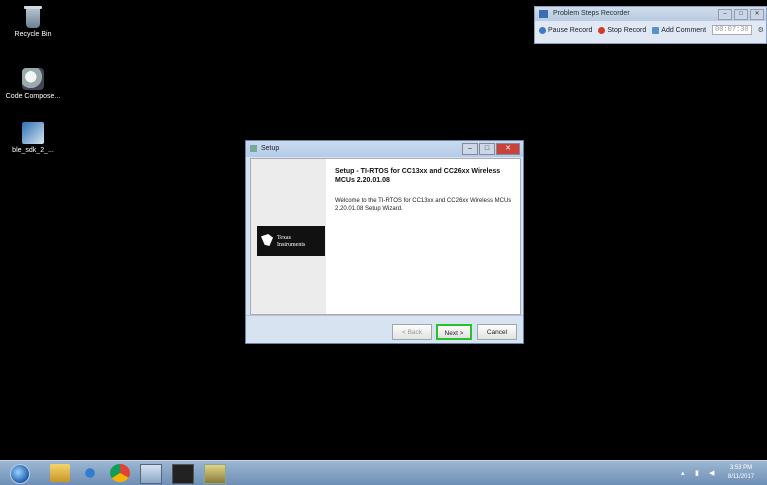 This screenshot has height=485, width=767. I want to click on network-icon: ▮, so click(699, 473).